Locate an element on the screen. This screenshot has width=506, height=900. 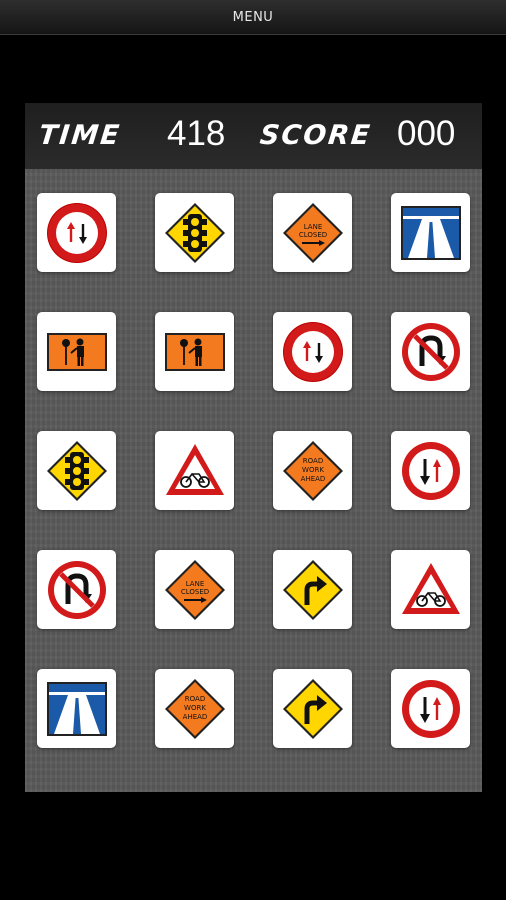
time-label: TIME is located at coordinates (80, 135).